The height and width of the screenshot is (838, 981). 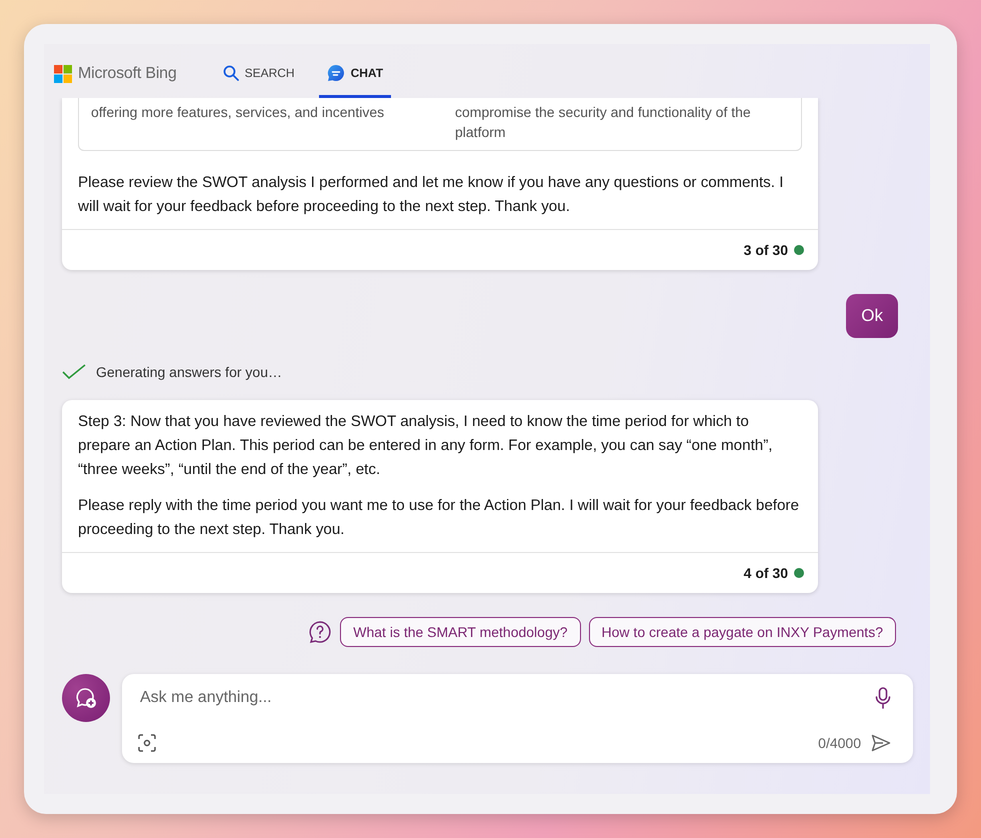 What do you see at coordinates (883, 698) in the screenshot?
I see `microphone-icon` at bounding box center [883, 698].